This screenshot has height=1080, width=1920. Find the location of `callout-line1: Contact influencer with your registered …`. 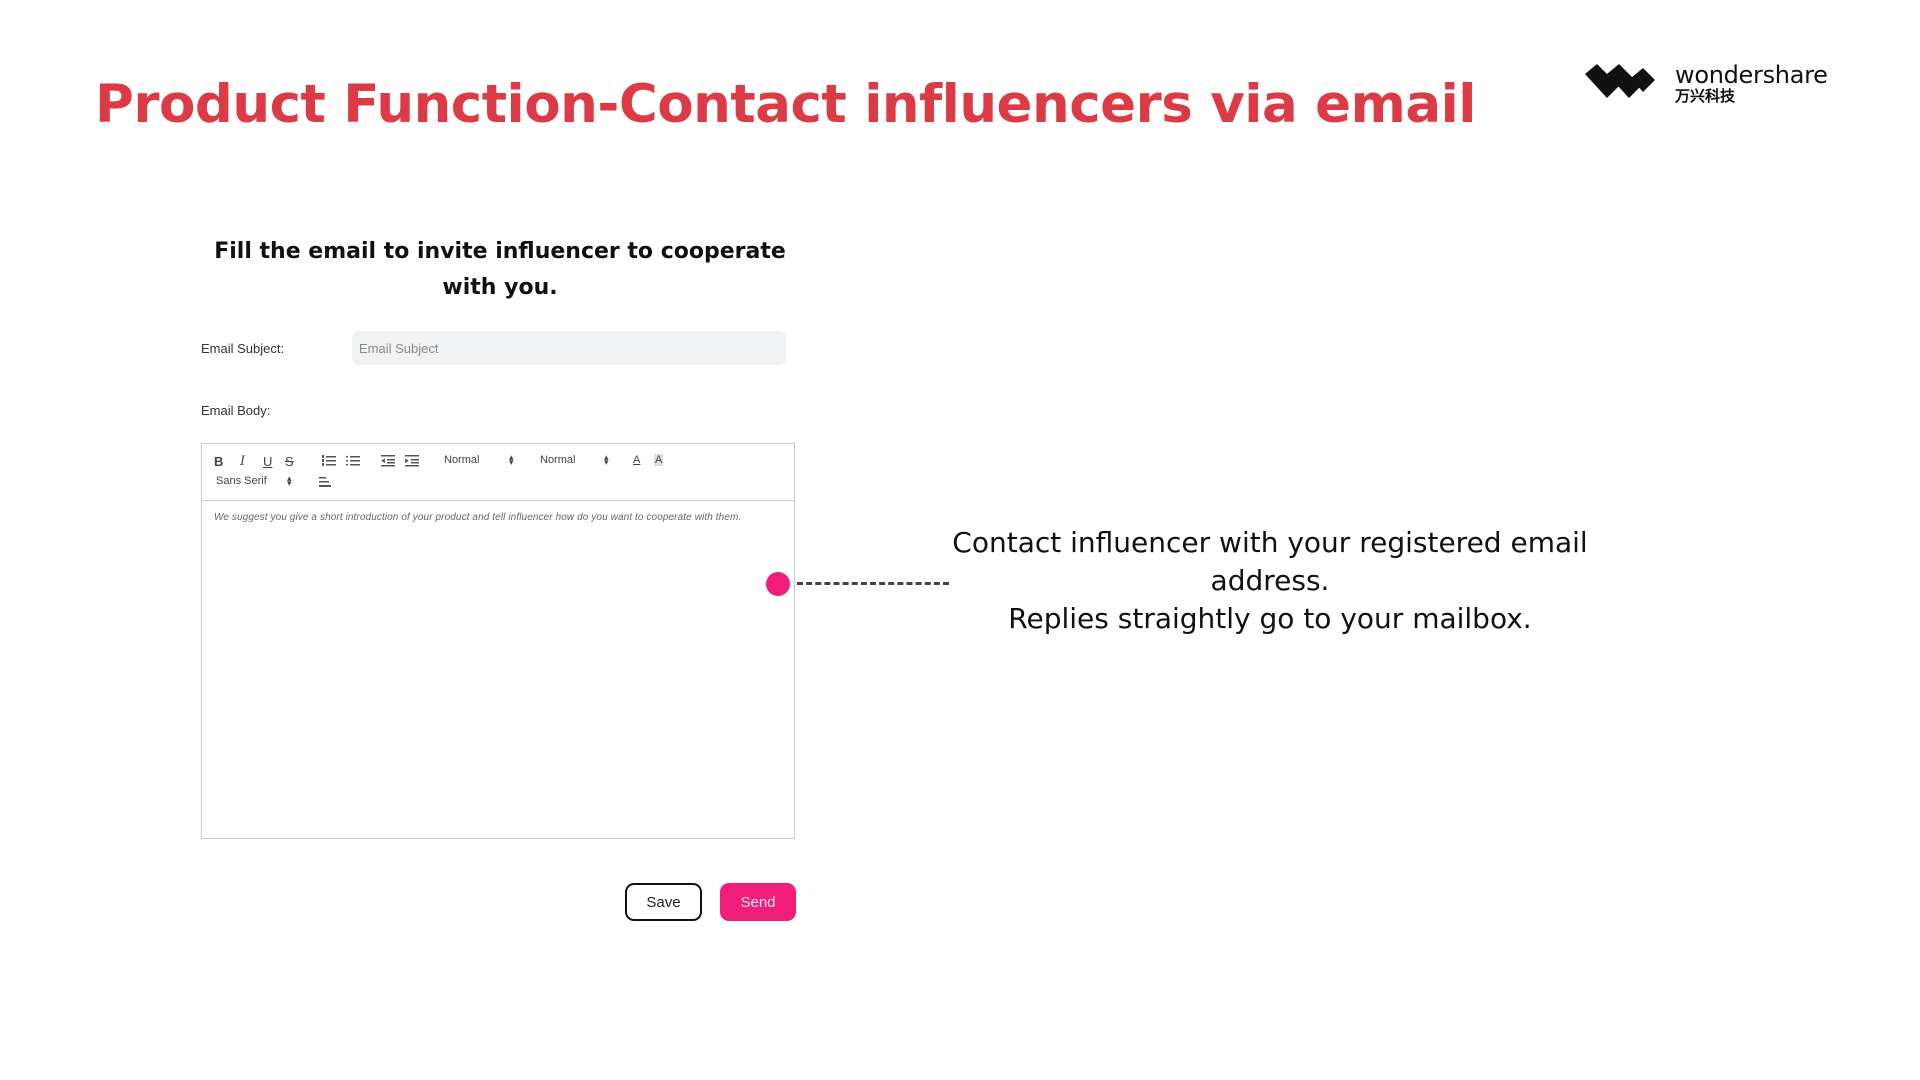

callout-line1: Contact influencer with your registered … is located at coordinates (1270, 542).